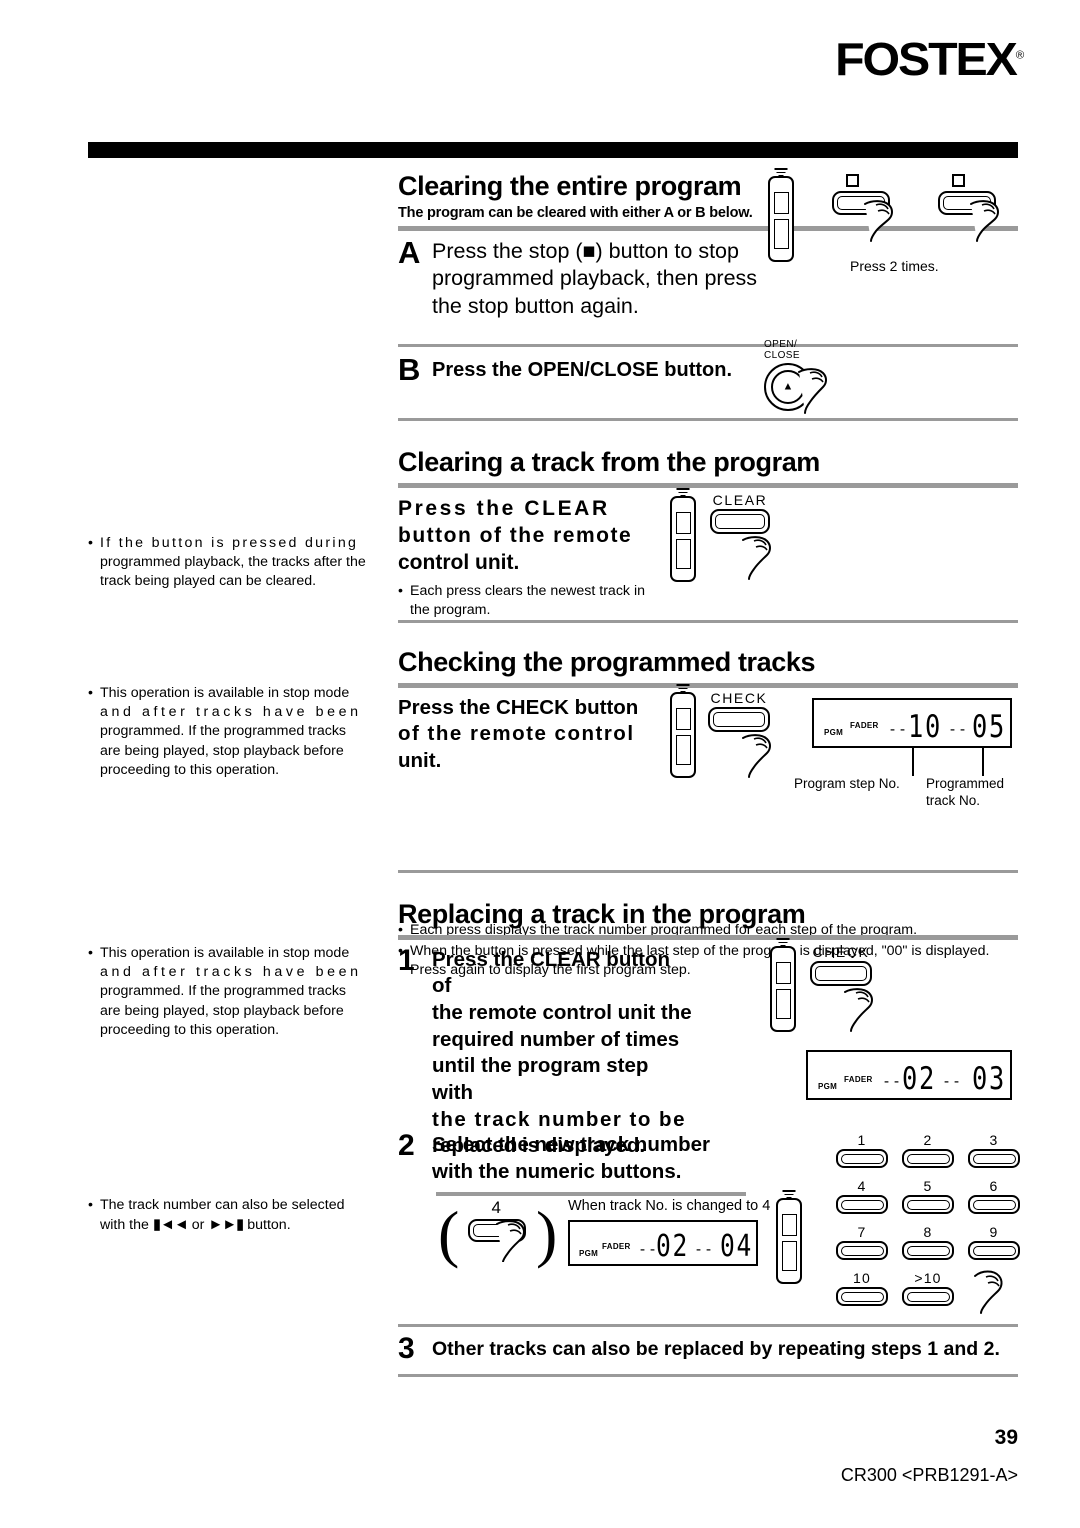 The width and height of the screenshot is (1080, 1528). Describe the element at coordinates (994, 1250) in the screenshot. I see `key-9-shape` at that location.